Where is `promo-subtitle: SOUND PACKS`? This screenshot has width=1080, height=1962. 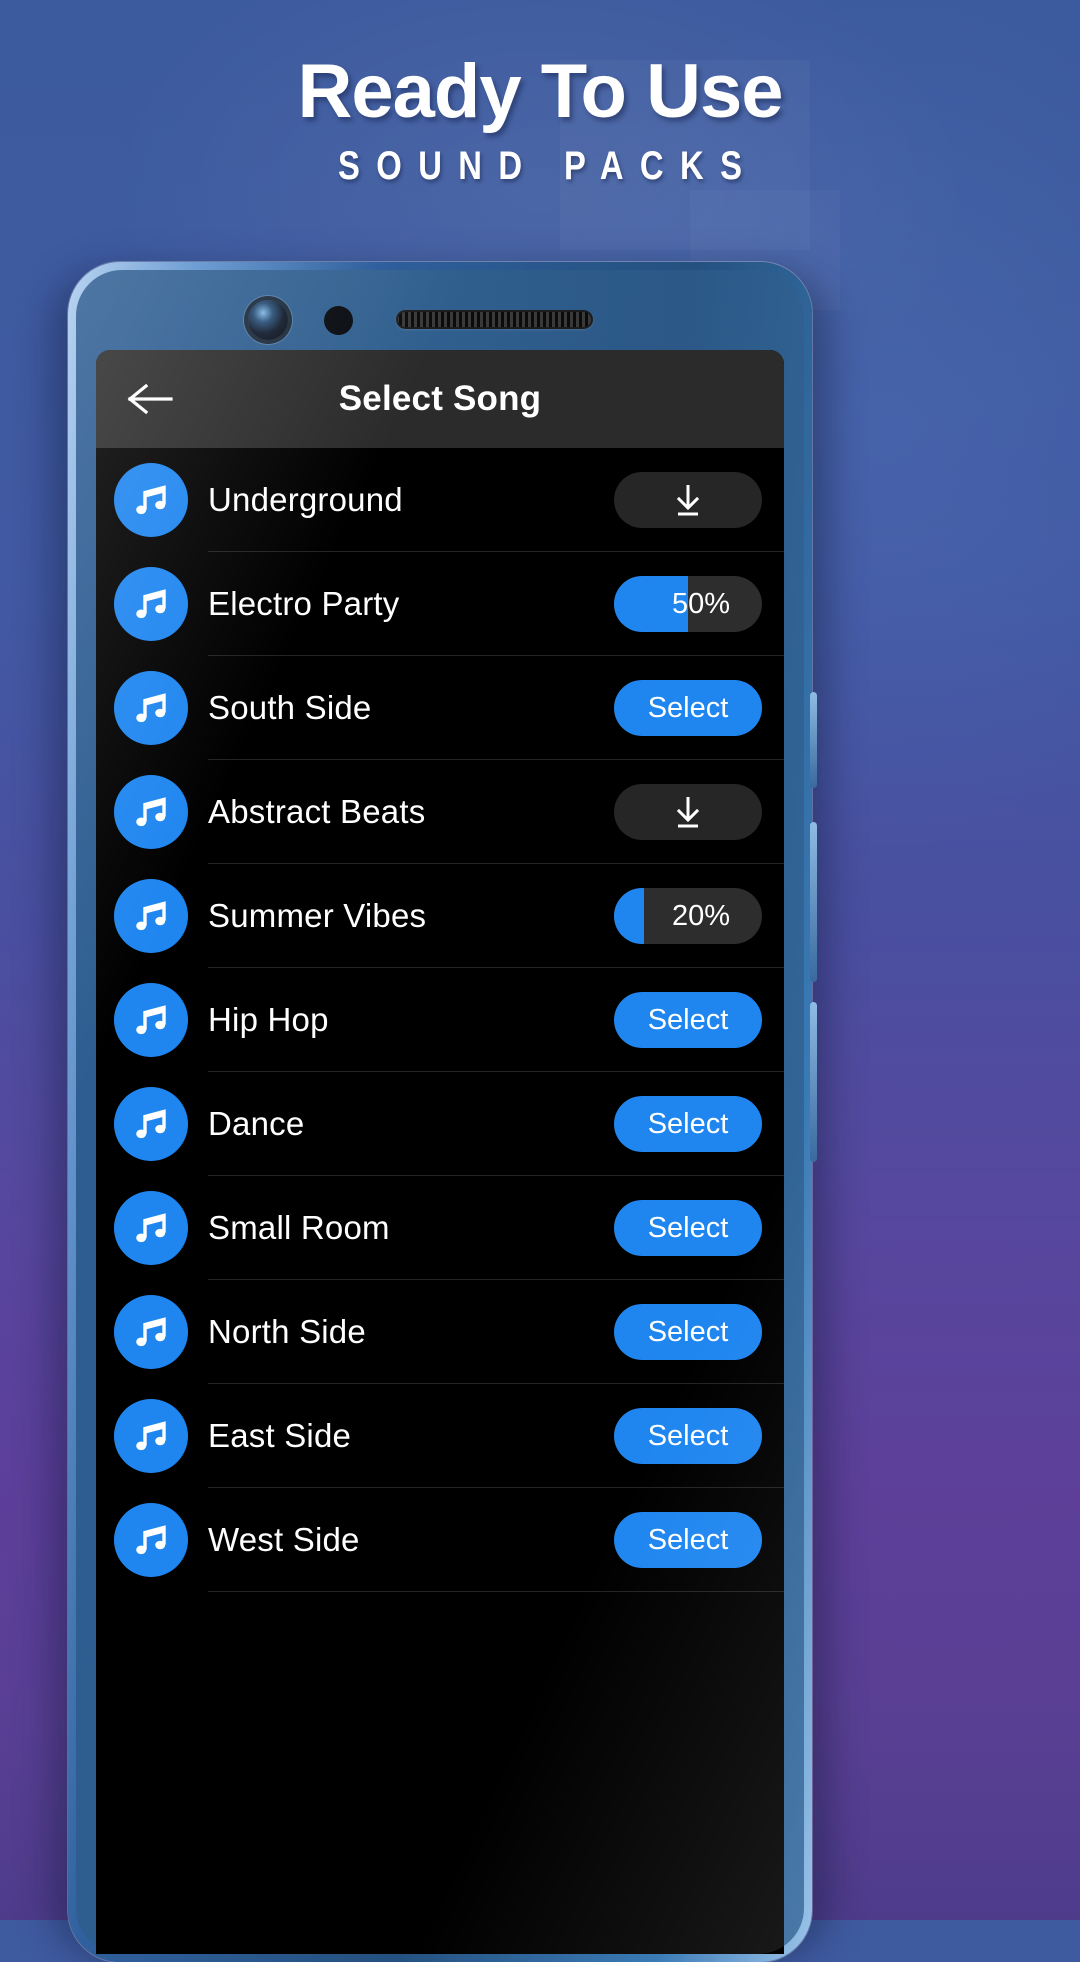 promo-subtitle: SOUND PACKS is located at coordinates (548, 165).